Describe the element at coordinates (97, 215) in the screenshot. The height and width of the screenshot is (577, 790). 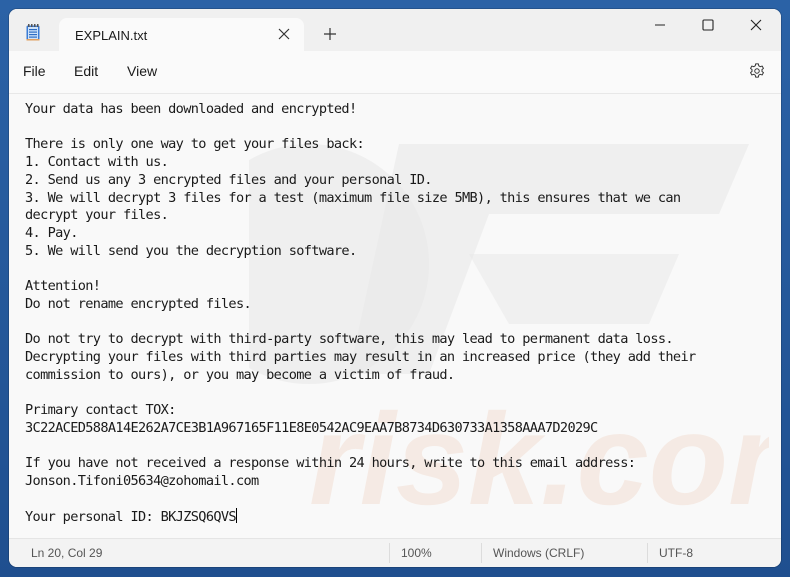
I see `line: decrypt your files.` at that location.